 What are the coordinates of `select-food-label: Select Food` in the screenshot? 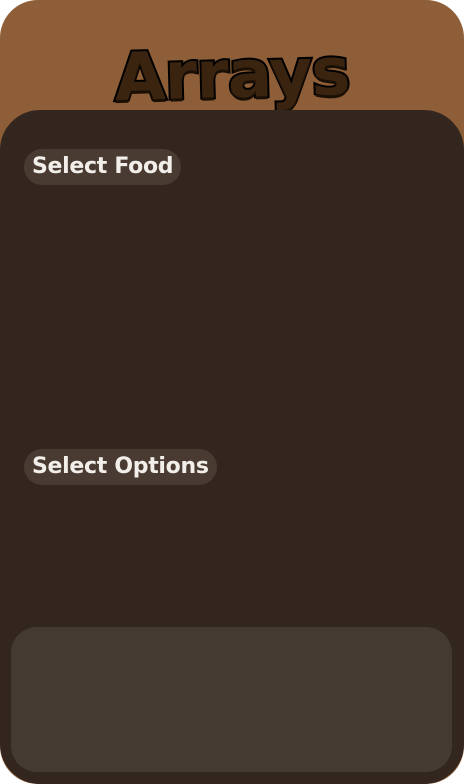 It's located at (103, 167).